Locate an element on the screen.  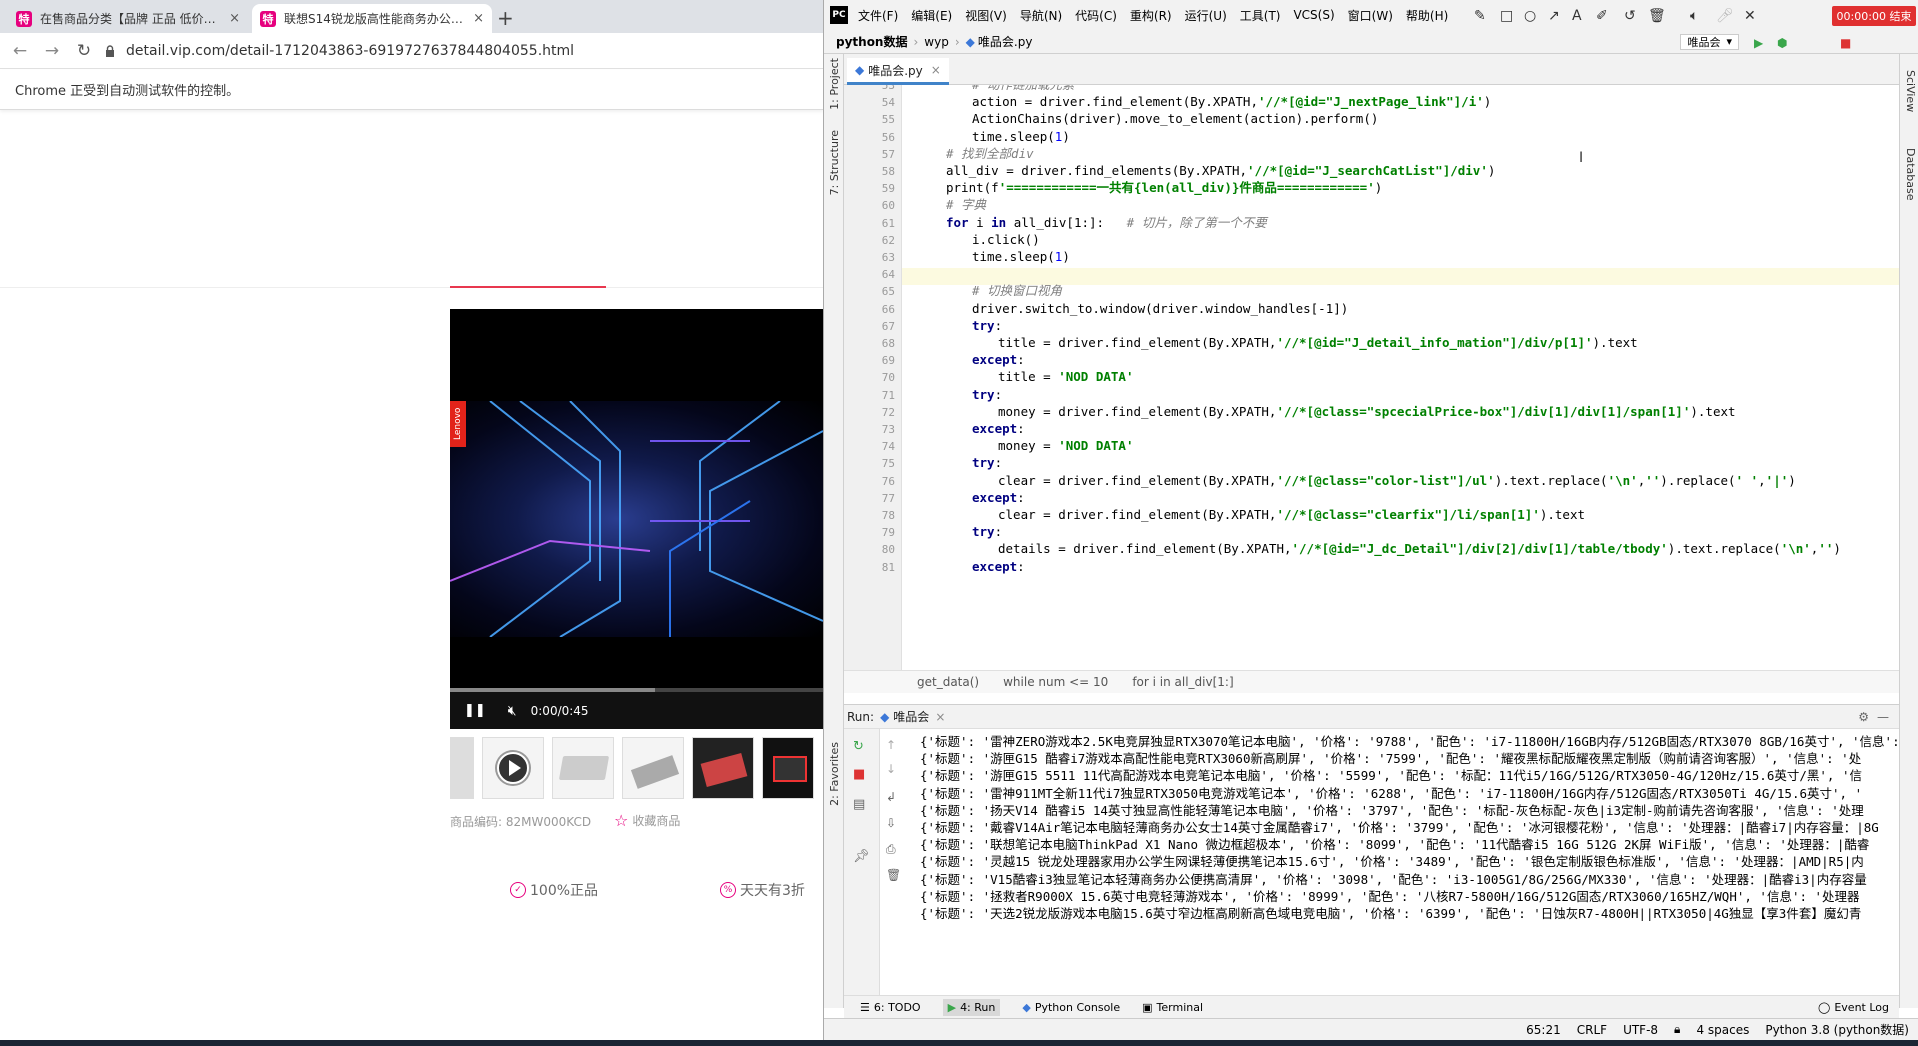
browser-tab-product: 特 联想S14锐龙版高性能商务办公笔记本 × is located at coordinates (372, 18).